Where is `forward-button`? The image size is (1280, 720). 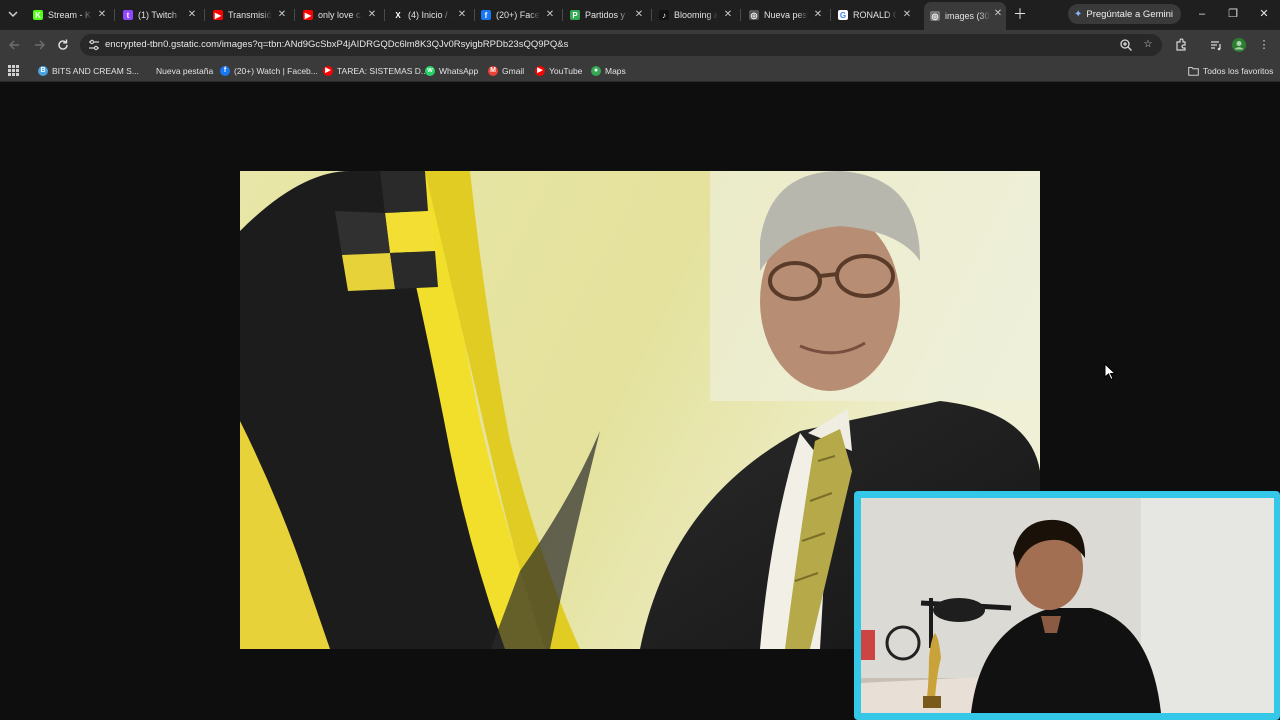 forward-button is located at coordinates (39, 45).